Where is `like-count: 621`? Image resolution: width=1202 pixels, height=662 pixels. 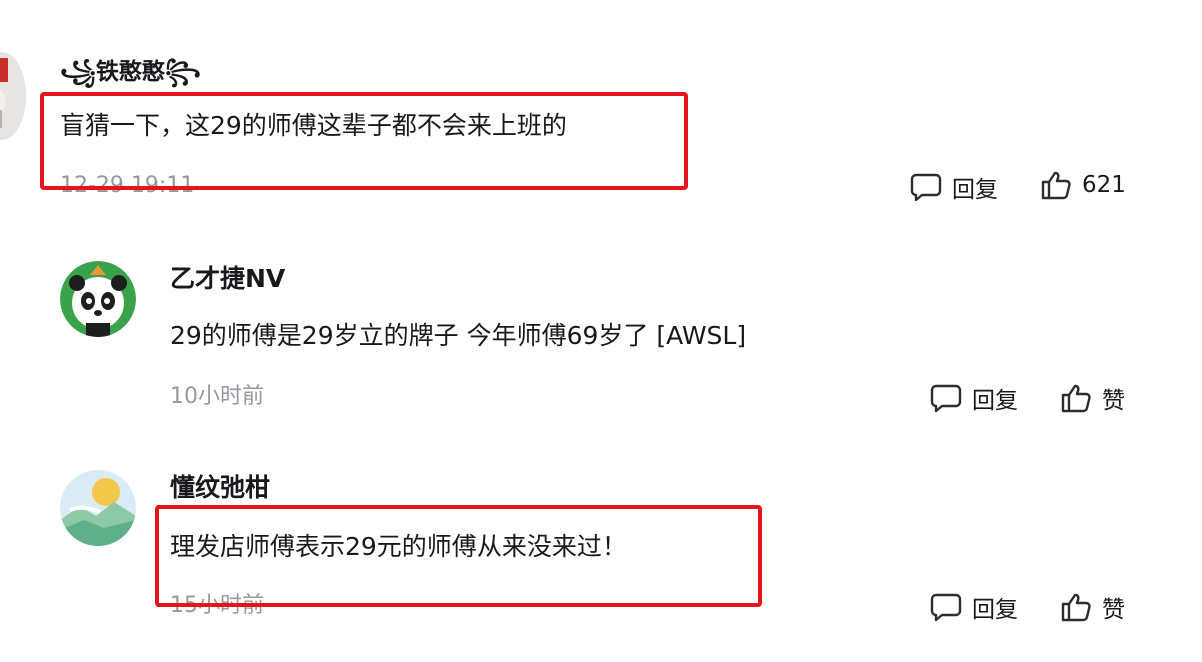 like-count: 621 is located at coordinates (1104, 185).